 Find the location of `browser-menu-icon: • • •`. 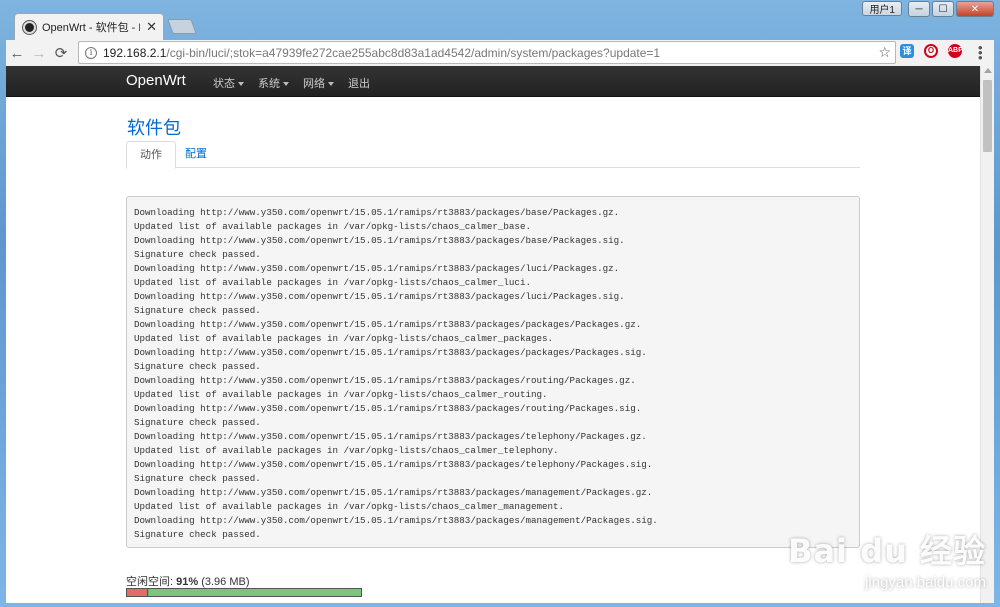

browser-menu-icon: • • • is located at coordinates (980, 52).